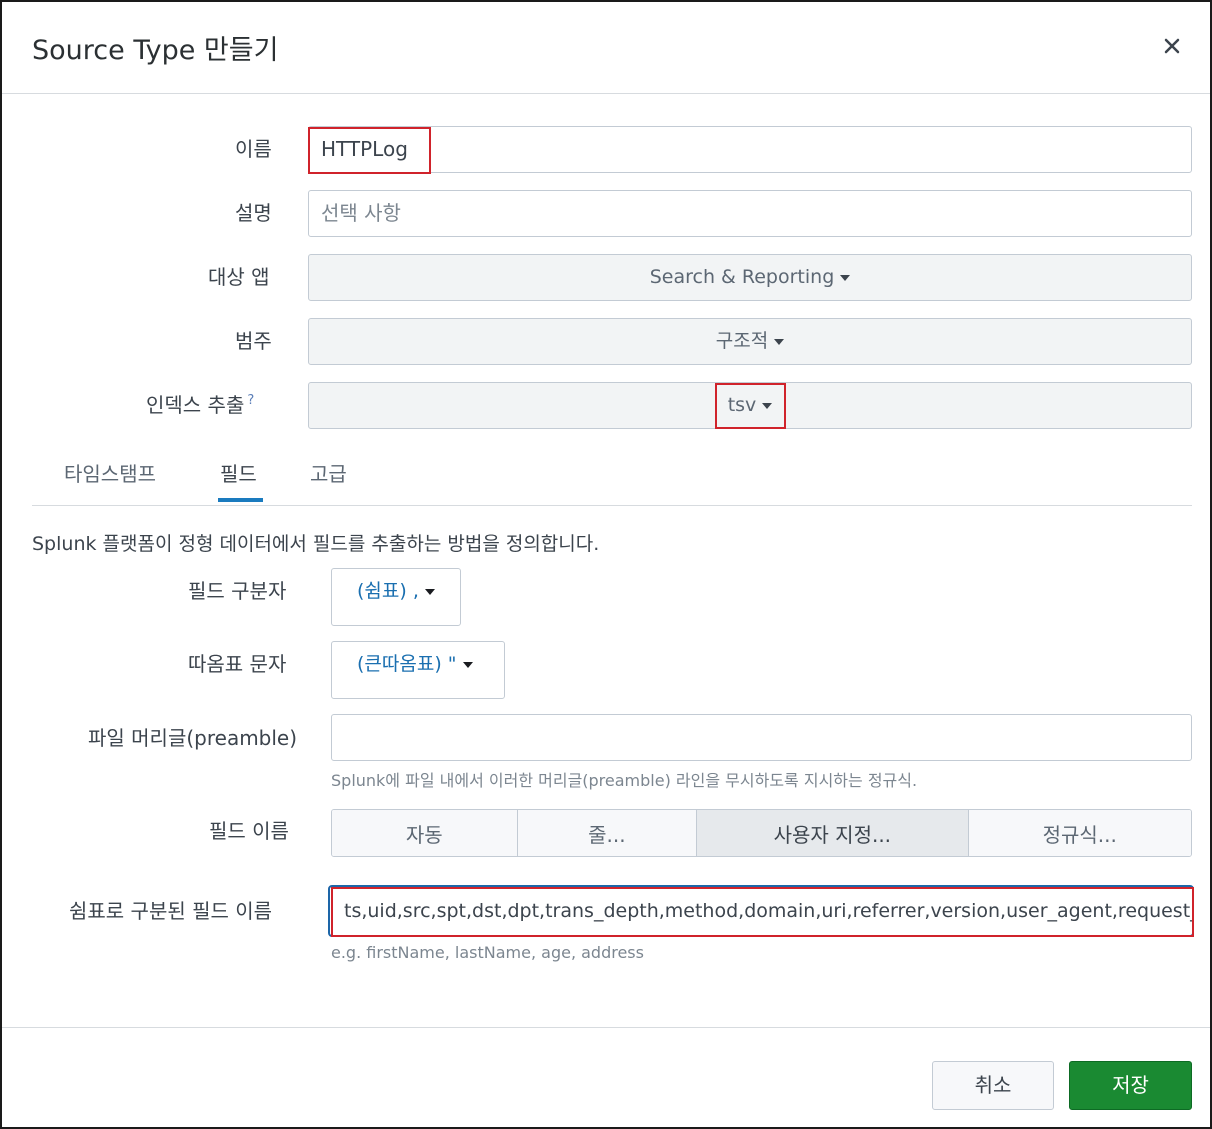  I want to click on comma-field-names-label: 쉼표로 구분된 필드 이름, so click(171, 911).